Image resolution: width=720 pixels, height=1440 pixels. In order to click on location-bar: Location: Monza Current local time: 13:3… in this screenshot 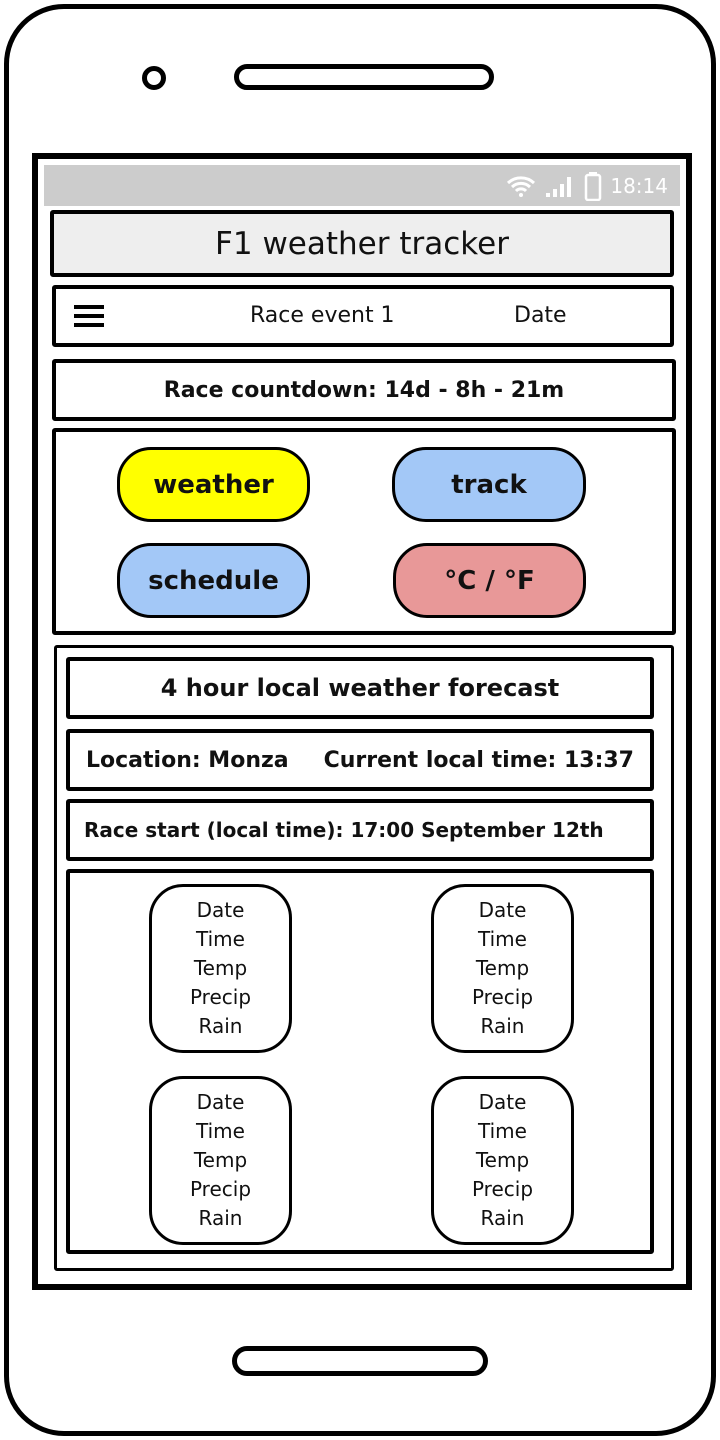, I will do `click(360, 760)`.